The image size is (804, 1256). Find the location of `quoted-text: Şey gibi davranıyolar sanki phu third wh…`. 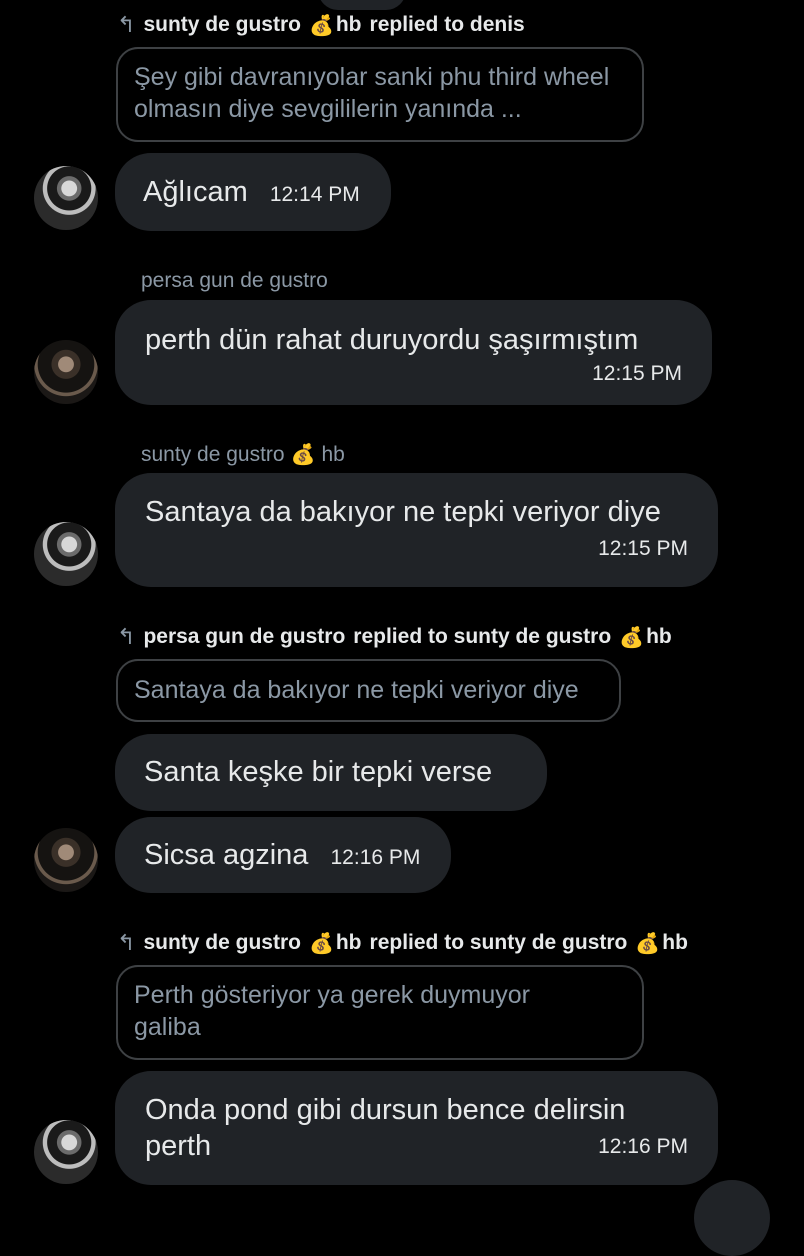

quoted-text: Şey gibi davranıyolar sanki phu third wh… is located at coordinates (372, 93).